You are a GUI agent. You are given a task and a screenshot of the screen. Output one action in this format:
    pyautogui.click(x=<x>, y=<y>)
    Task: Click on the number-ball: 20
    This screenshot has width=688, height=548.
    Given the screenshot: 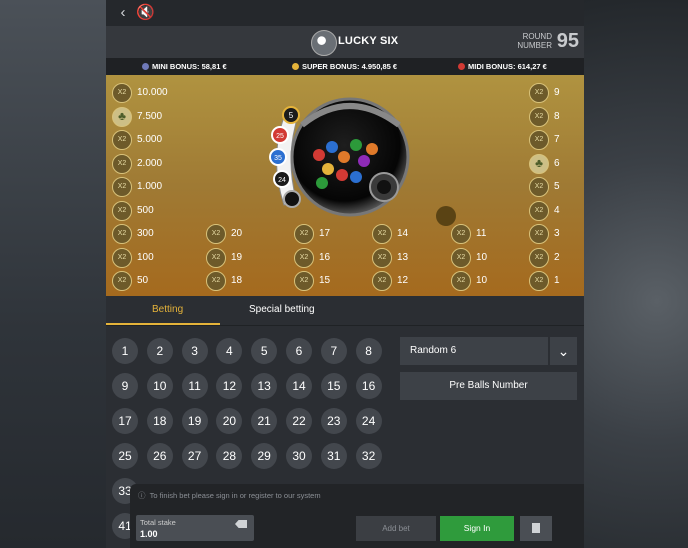 What is the action you would take?
    pyautogui.click(x=229, y=421)
    